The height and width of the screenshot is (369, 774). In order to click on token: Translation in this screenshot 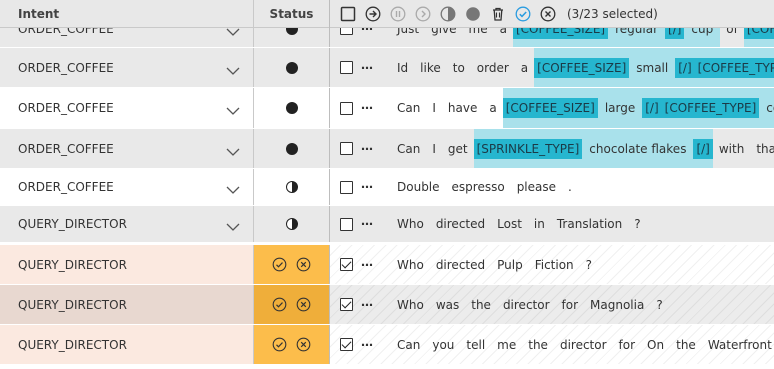, I will do `click(589, 224)`.